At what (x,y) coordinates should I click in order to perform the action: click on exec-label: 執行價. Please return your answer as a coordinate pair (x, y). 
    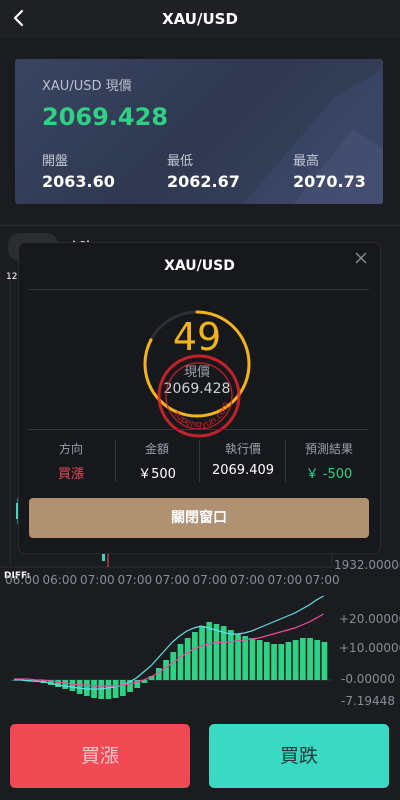
    Looking at the image, I should click on (242, 449).